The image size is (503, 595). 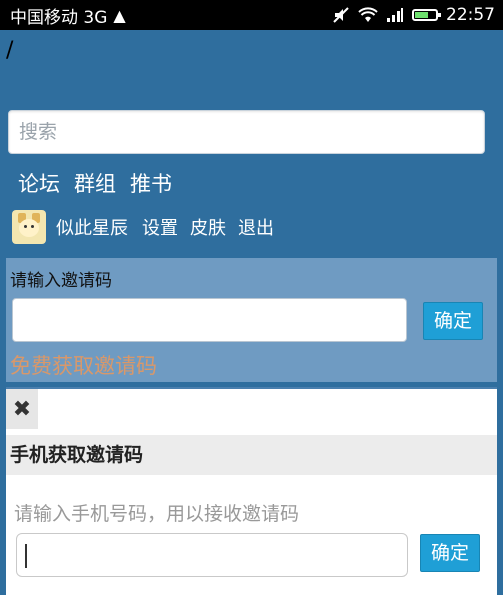 What do you see at coordinates (470, 15) in the screenshot?
I see `clock: 22:57` at bounding box center [470, 15].